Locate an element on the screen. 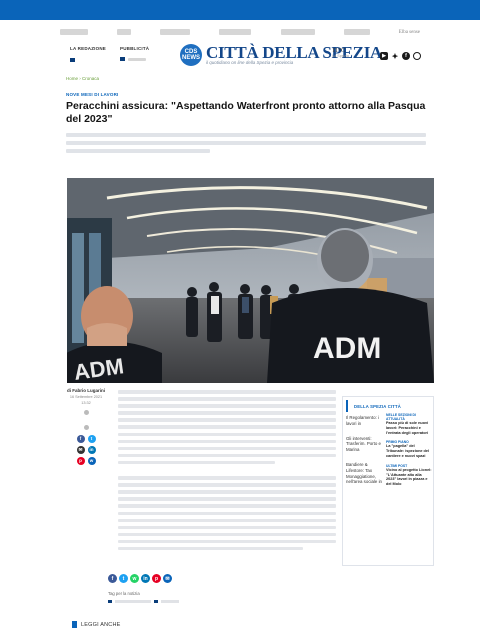 This screenshot has width=480, height=629. redazione-label: LA REDAZIONE is located at coordinates (88, 48).